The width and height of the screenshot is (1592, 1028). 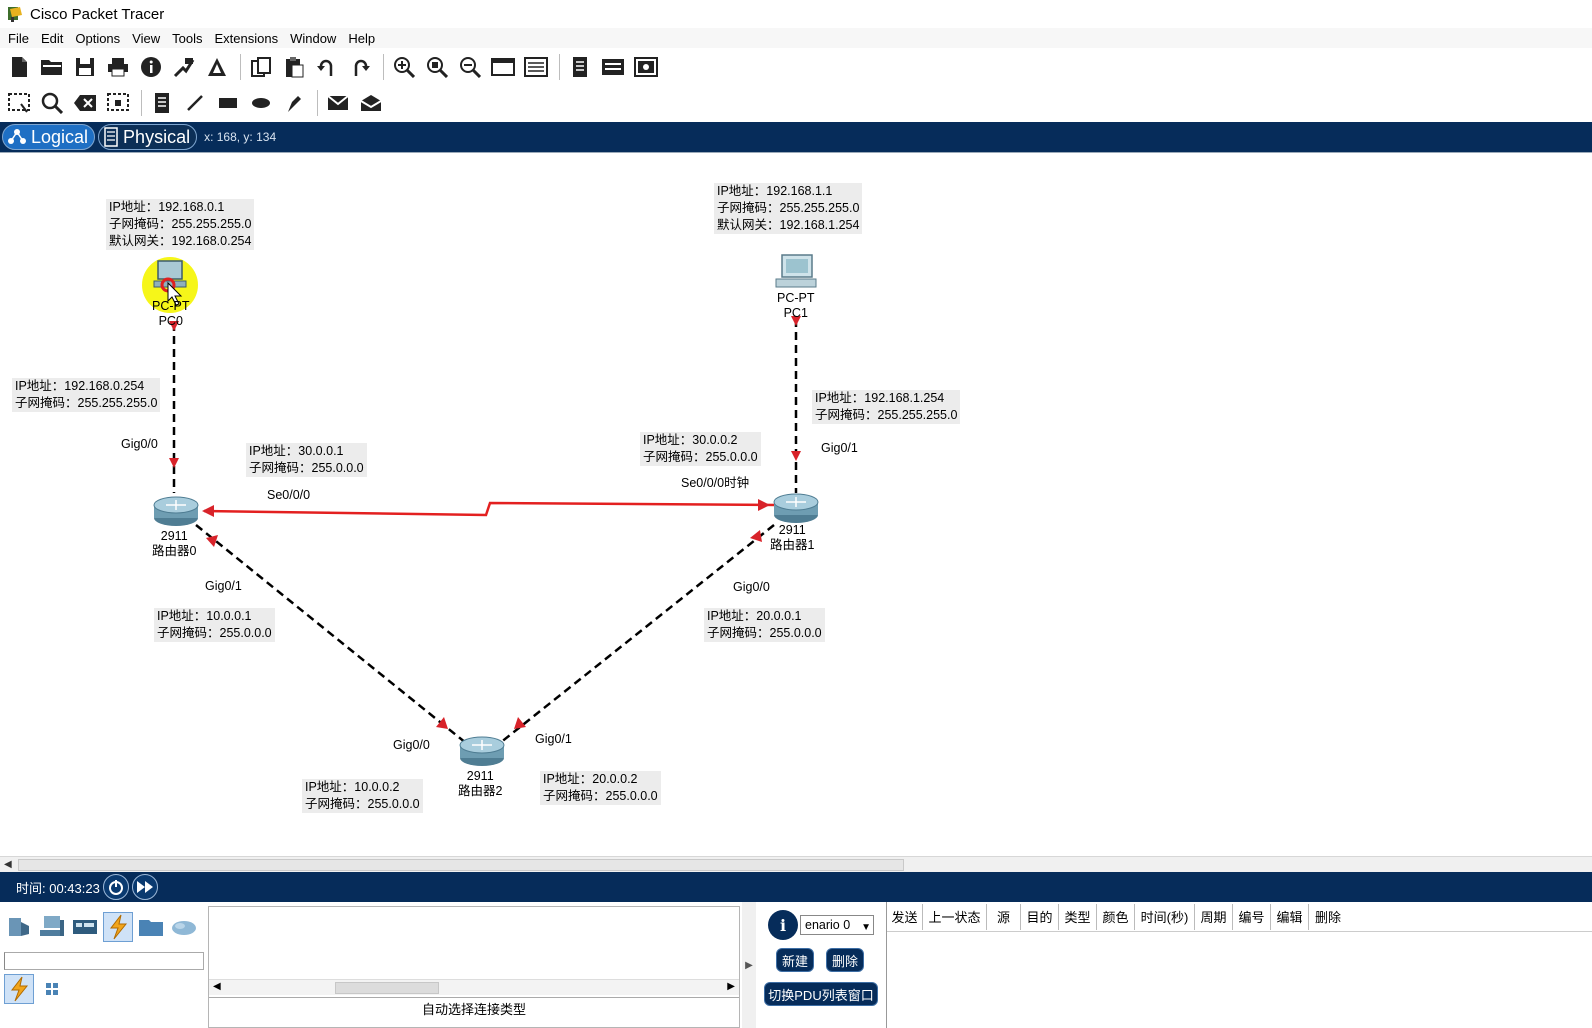 What do you see at coordinates (845, 960) in the screenshot?
I see `delete-scenario-button: 删除` at bounding box center [845, 960].